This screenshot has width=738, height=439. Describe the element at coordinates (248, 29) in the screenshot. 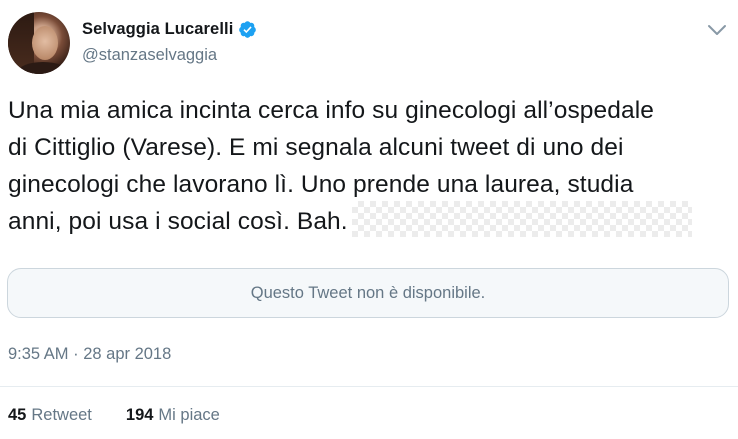

I see `verified-badge-icon` at that location.